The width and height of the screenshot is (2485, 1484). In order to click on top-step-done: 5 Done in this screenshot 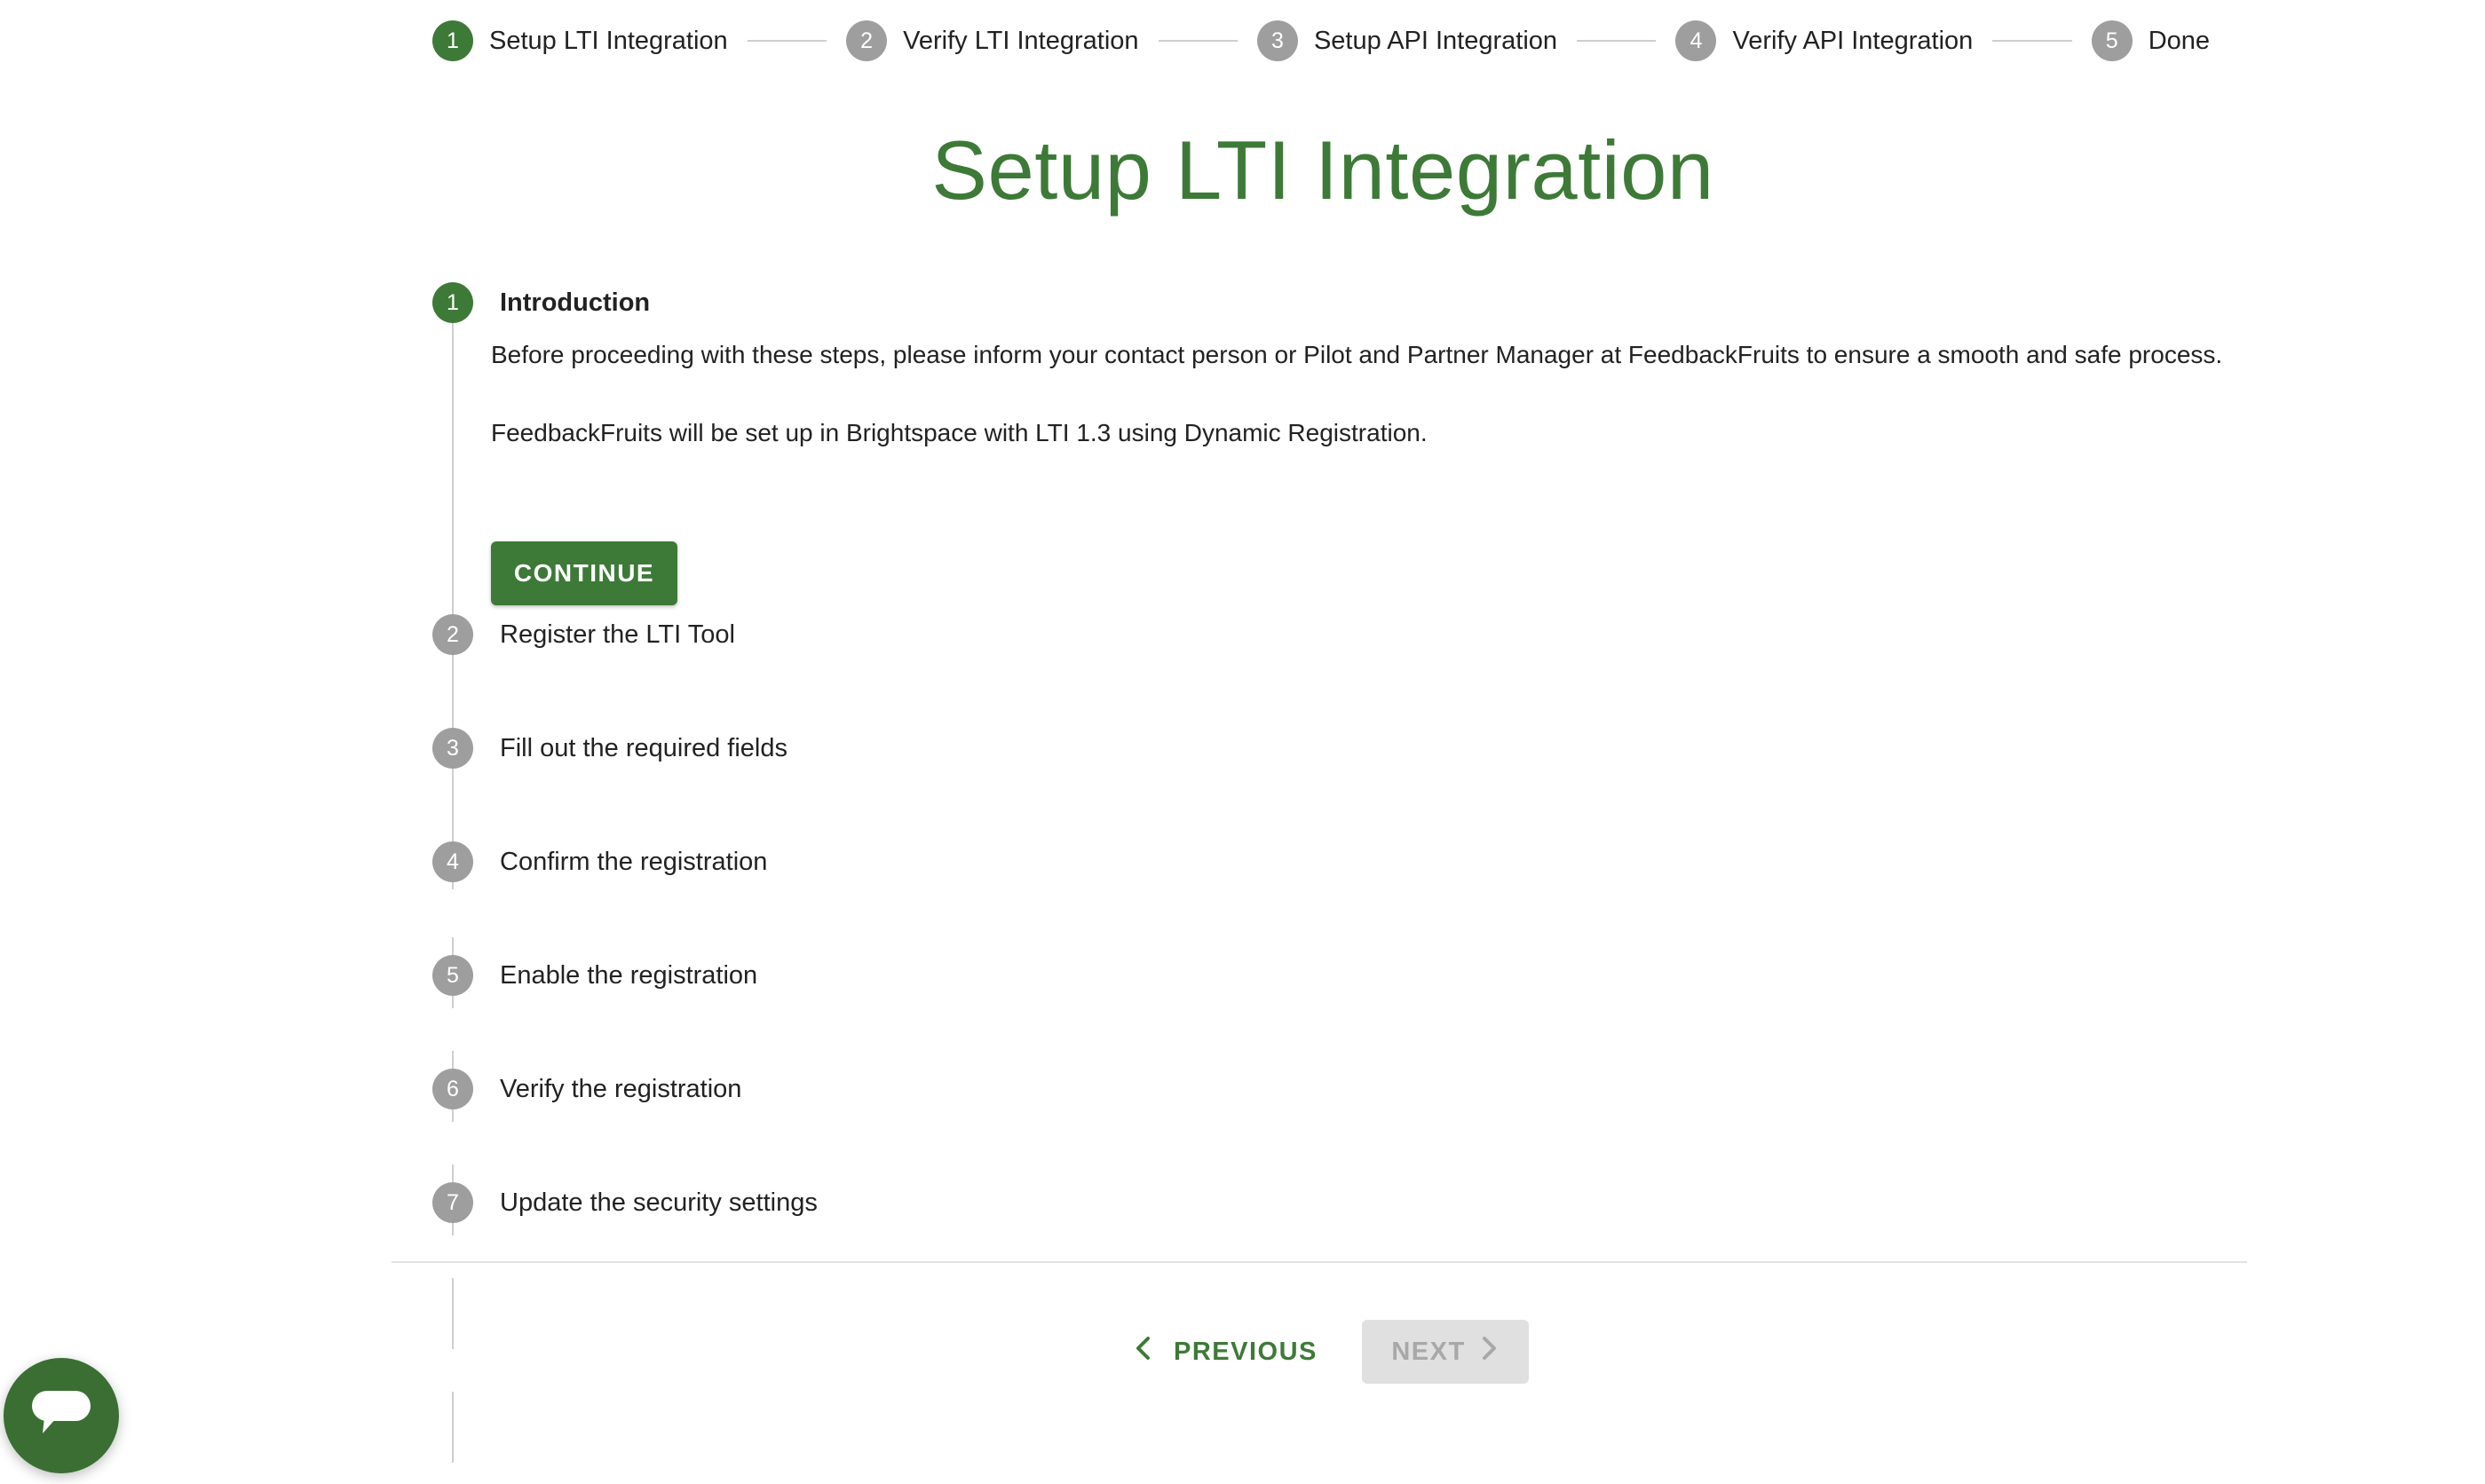, I will do `click(2151, 41)`.